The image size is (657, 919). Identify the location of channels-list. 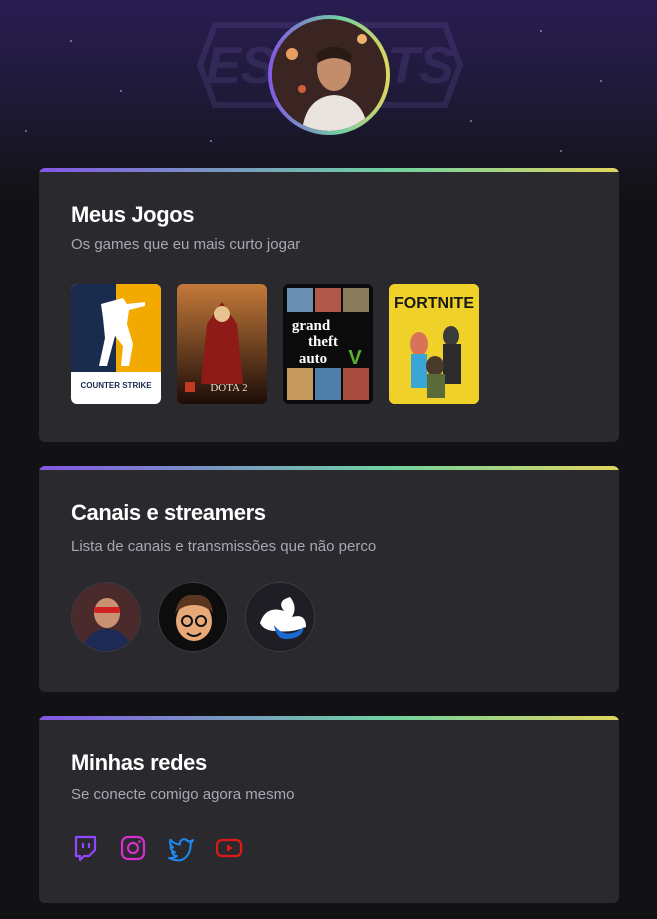
(193, 617).